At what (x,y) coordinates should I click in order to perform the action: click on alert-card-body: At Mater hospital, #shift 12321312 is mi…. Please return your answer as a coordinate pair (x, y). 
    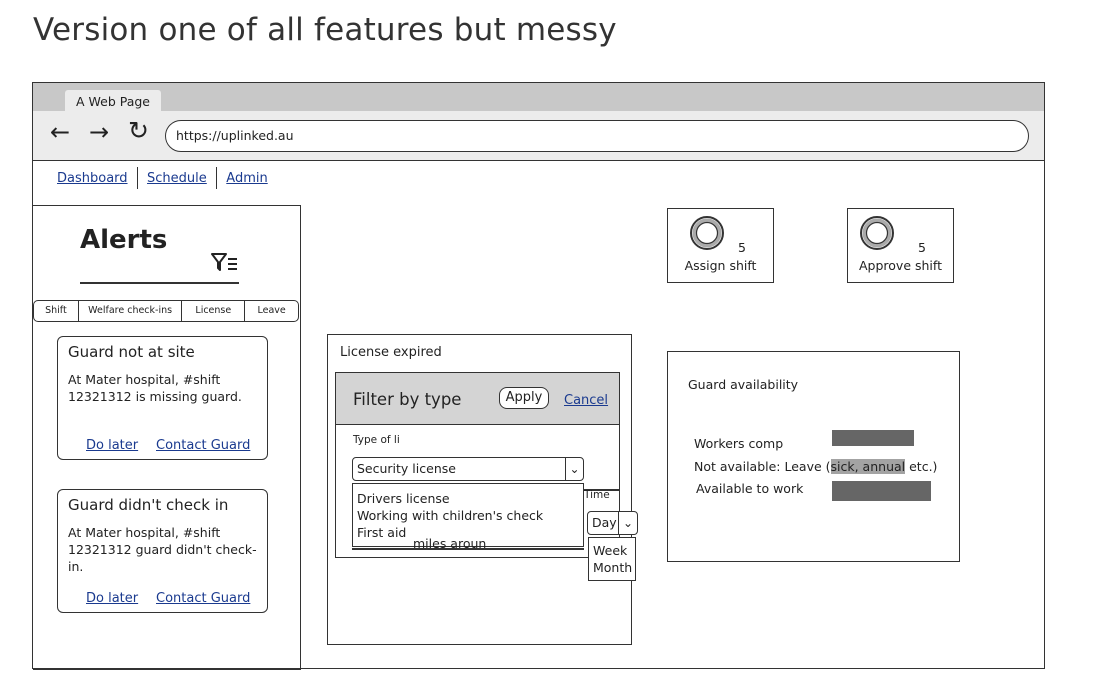
    Looking at the image, I should click on (155, 388).